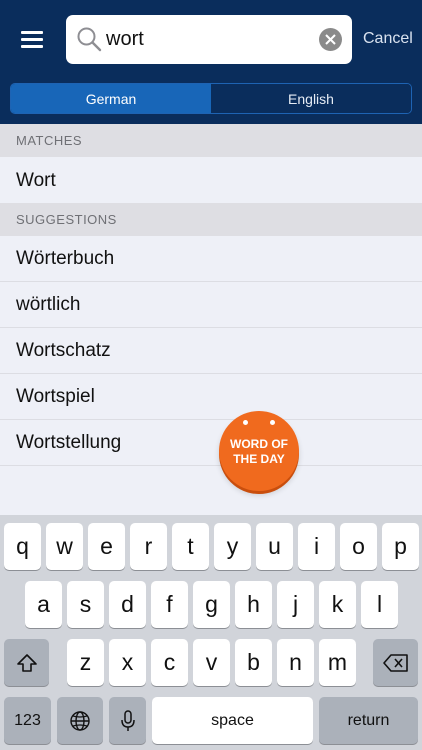 This screenshot has height=750, width=422. I want to click on numbers-key: 123, so click(27, 720).